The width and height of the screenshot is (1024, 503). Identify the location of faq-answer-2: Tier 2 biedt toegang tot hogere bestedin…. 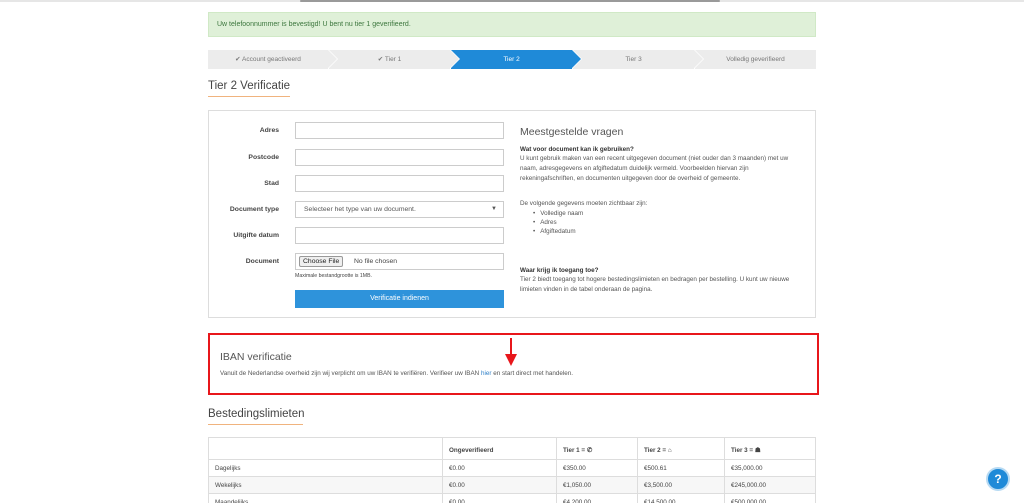
(655, 284).